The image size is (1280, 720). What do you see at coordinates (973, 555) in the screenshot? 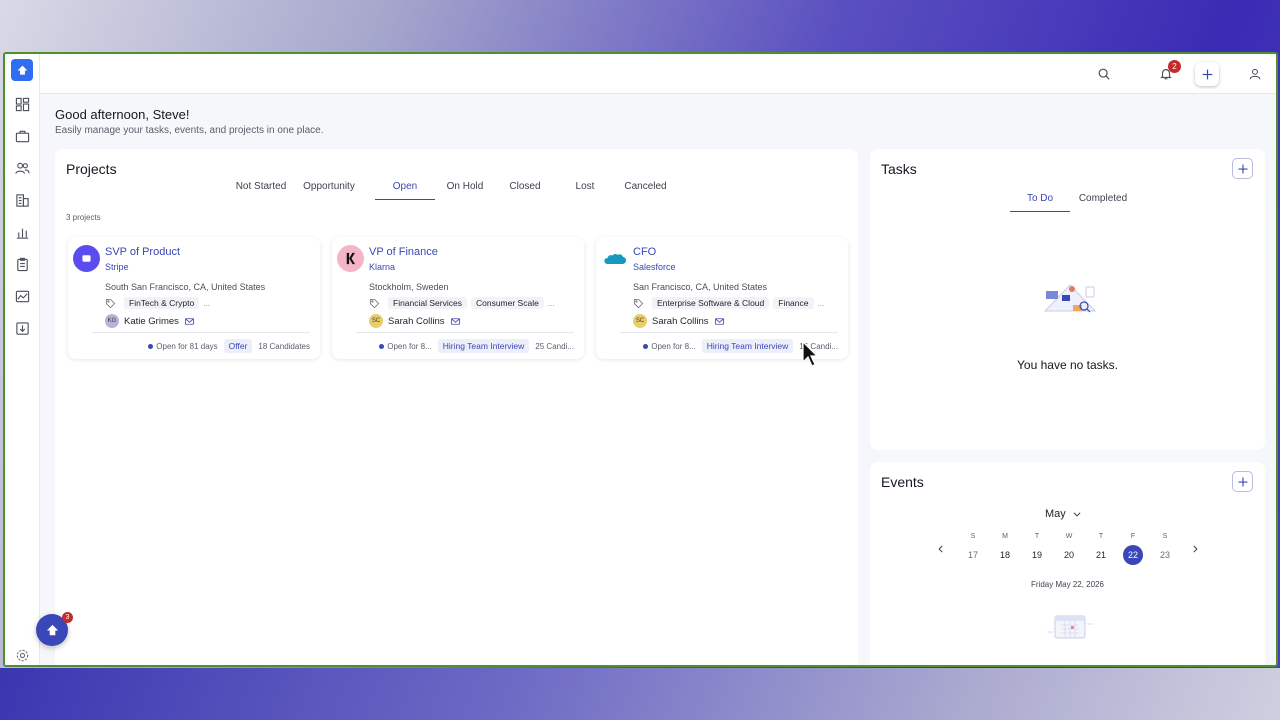
I see `calendar-day: 17` at bounding box center [973, 555].